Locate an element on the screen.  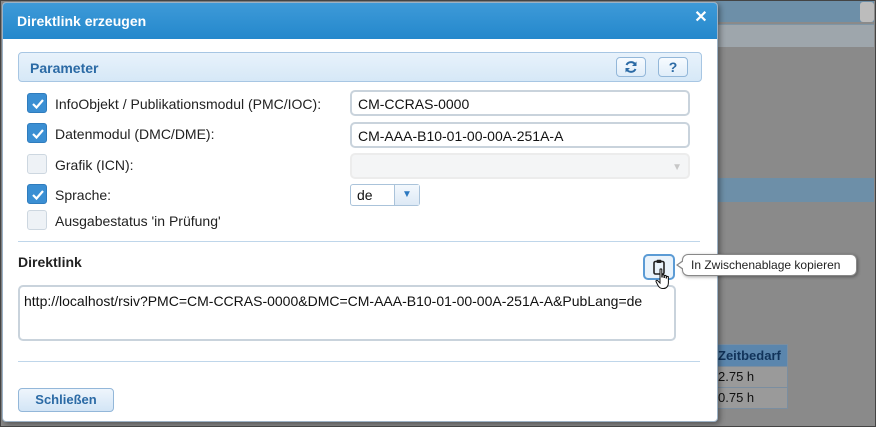
dmc-checkbox is located at coordinates (37, 133).